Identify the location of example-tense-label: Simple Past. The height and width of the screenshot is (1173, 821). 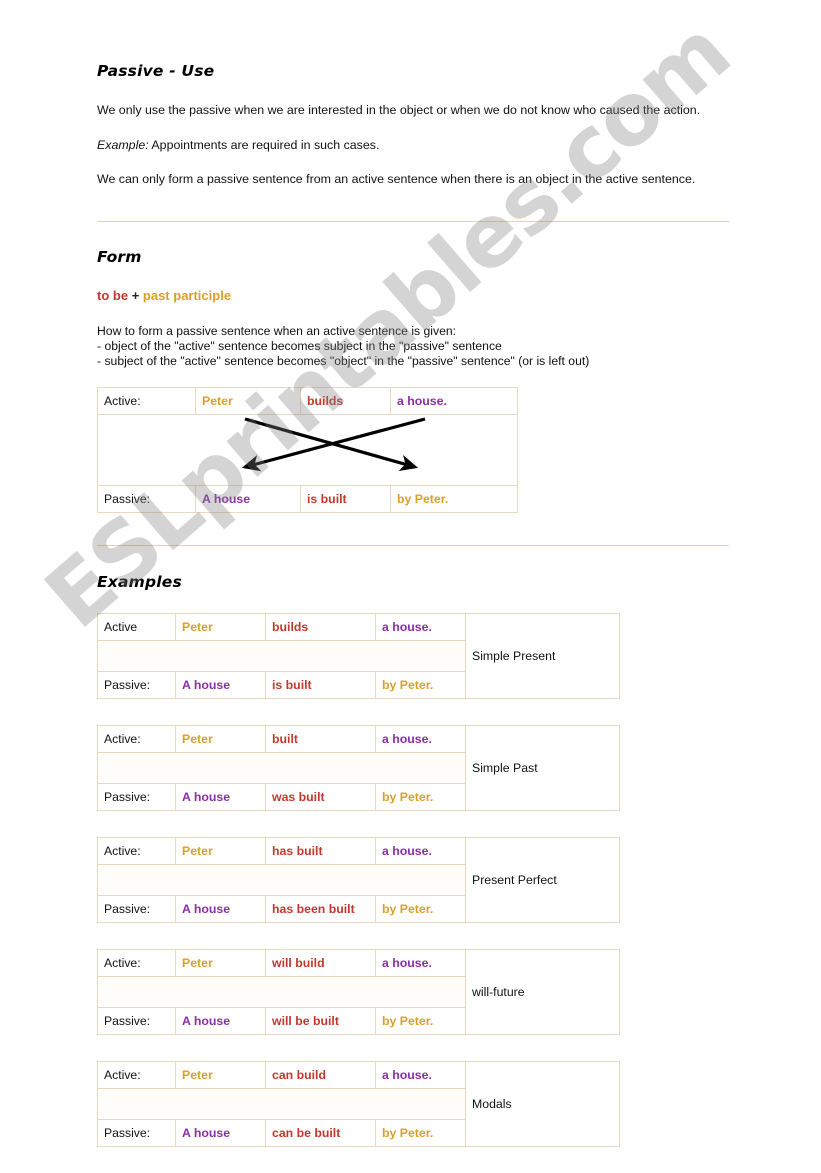
(542, 767).